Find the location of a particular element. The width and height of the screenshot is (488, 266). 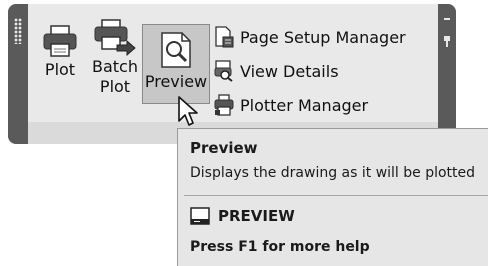

preview-icon is located at coordinates (176, 50).